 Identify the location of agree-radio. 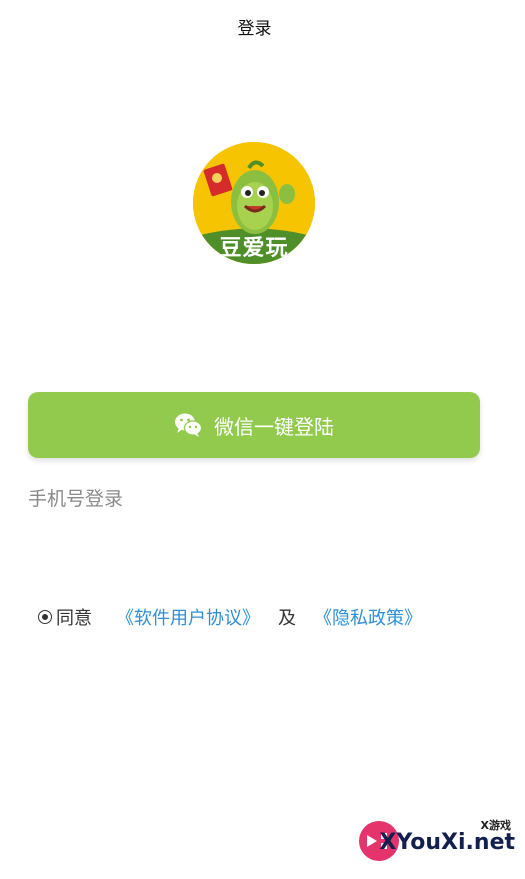
(45, 617).